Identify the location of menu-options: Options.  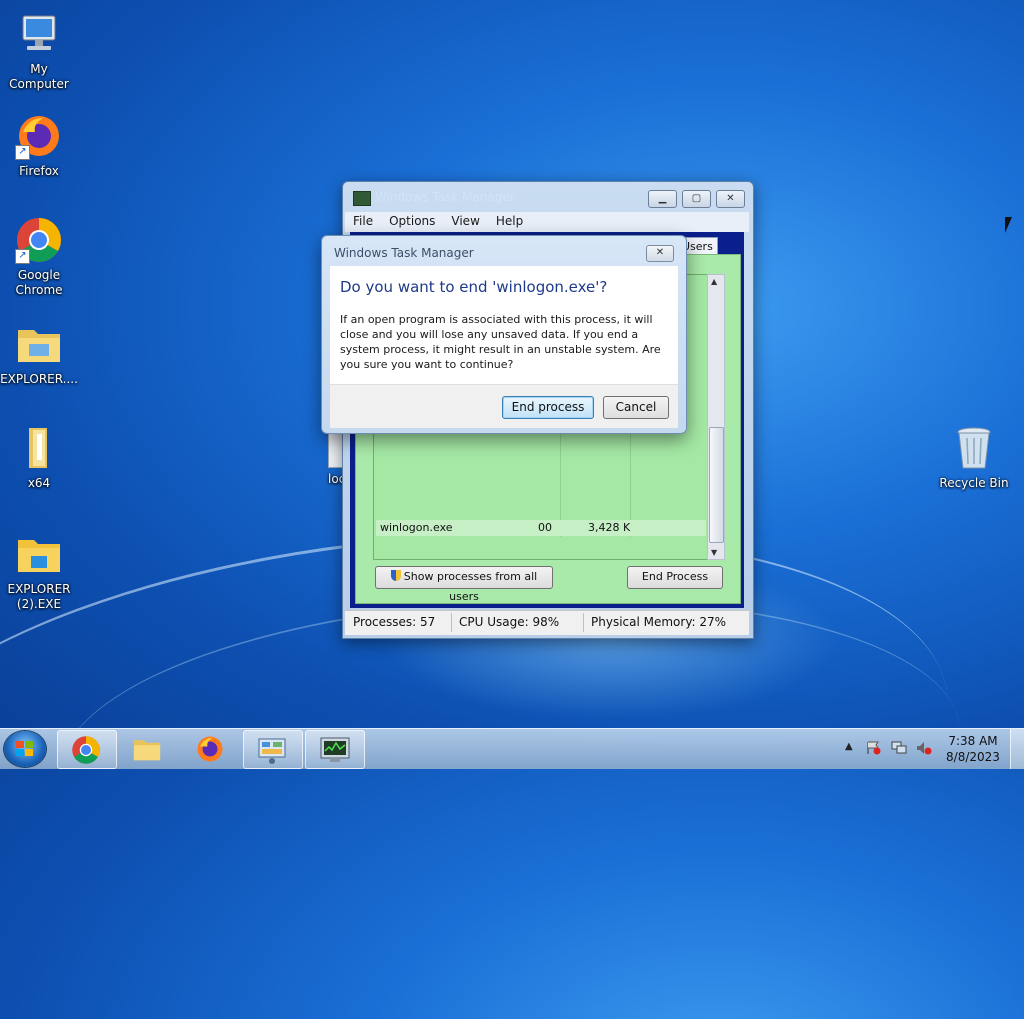
(412, 220).